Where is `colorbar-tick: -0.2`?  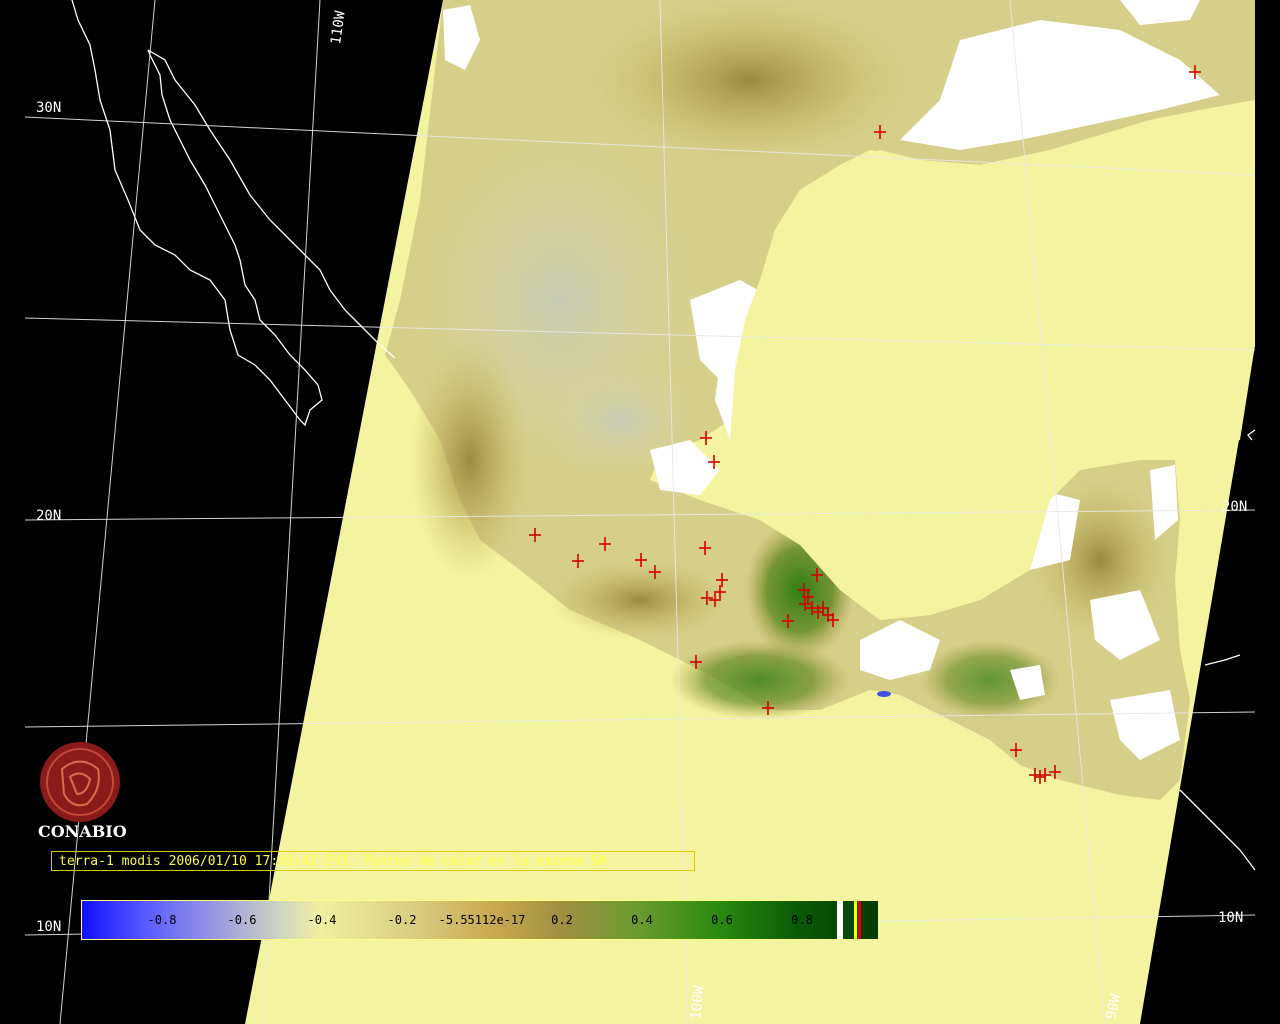 colorbar-tick: -0.2 is located at coordinates (402, 920).